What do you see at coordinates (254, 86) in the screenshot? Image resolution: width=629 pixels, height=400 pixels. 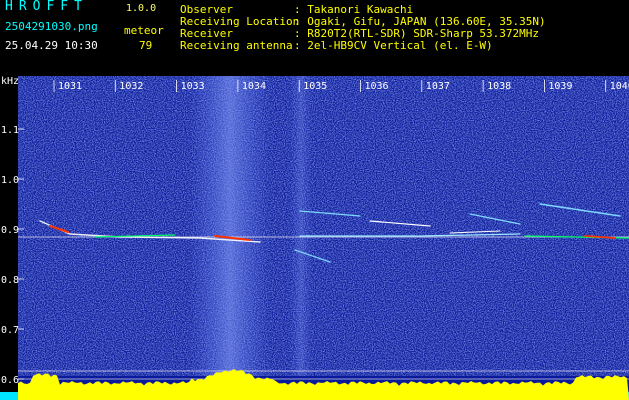 I see `minute-label: 1034` at bounding box center [254, 86].